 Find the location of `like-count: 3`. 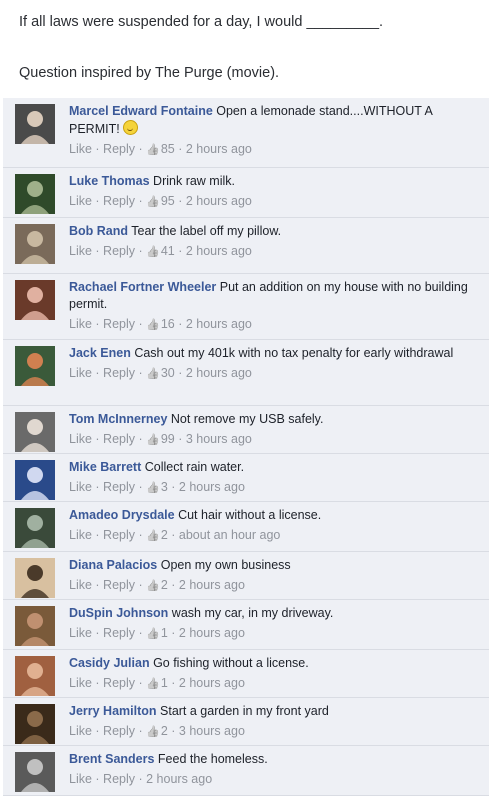

like-count: 3 is located at coordinates (164, 487).